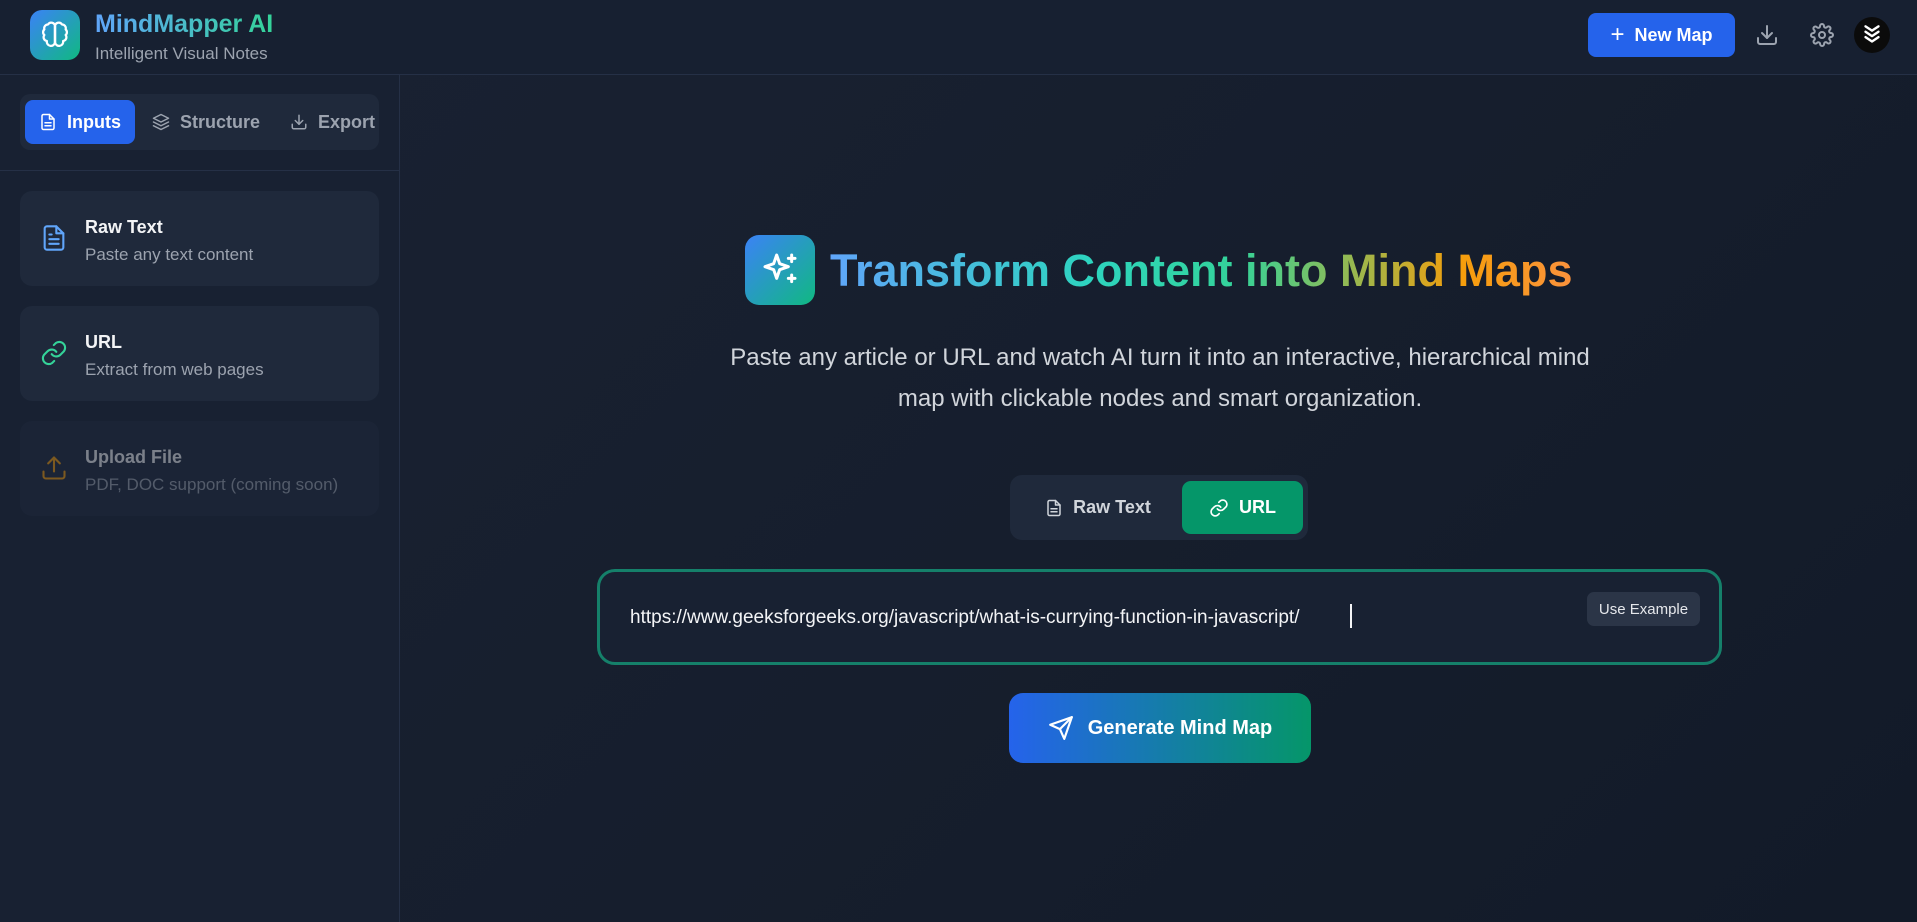  I want to click on mode-raw-text-label: Raw Text, so click(1112, 507).